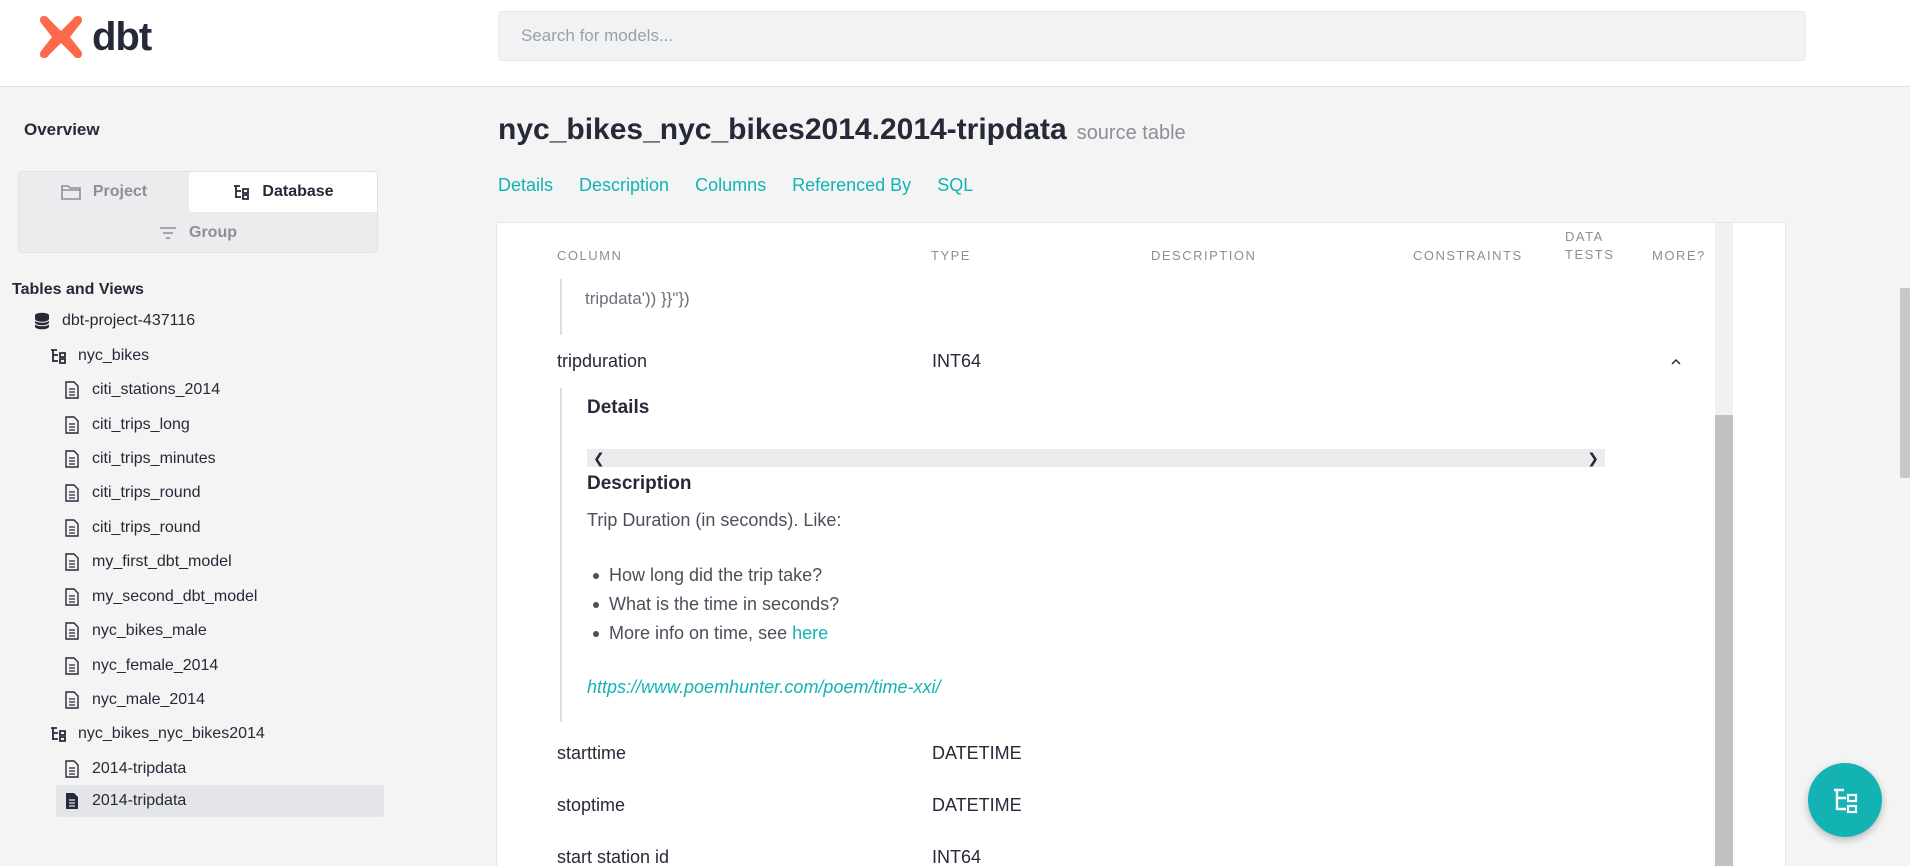 Image resolution: width=1910 pixels, height=866 pixels. Describe the element at coordinates (148, 699) in the screenshot. I see `tree-item-label: nyc_male_2014` at that location.